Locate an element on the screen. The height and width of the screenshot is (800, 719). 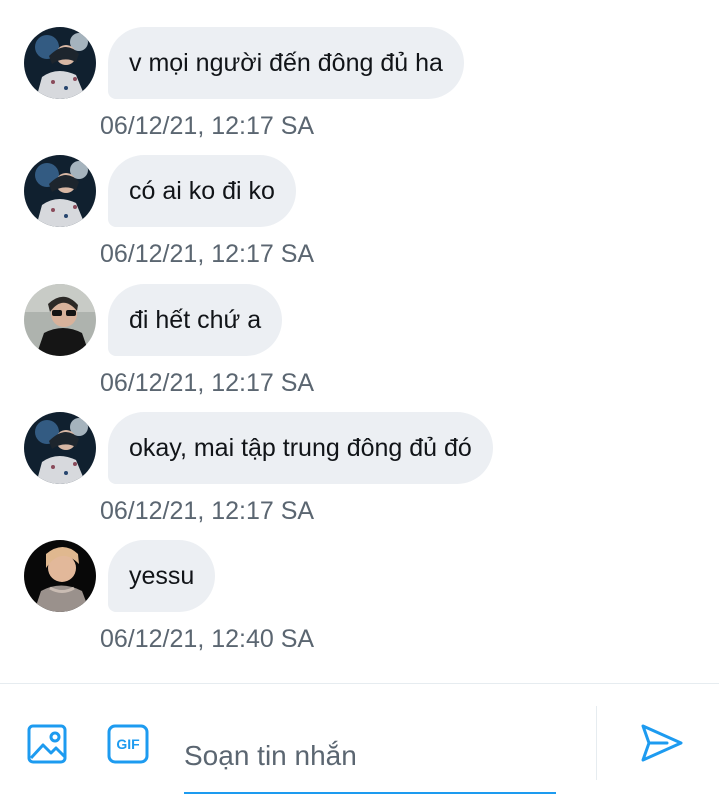
send-button is located at coordinates (662, 743).